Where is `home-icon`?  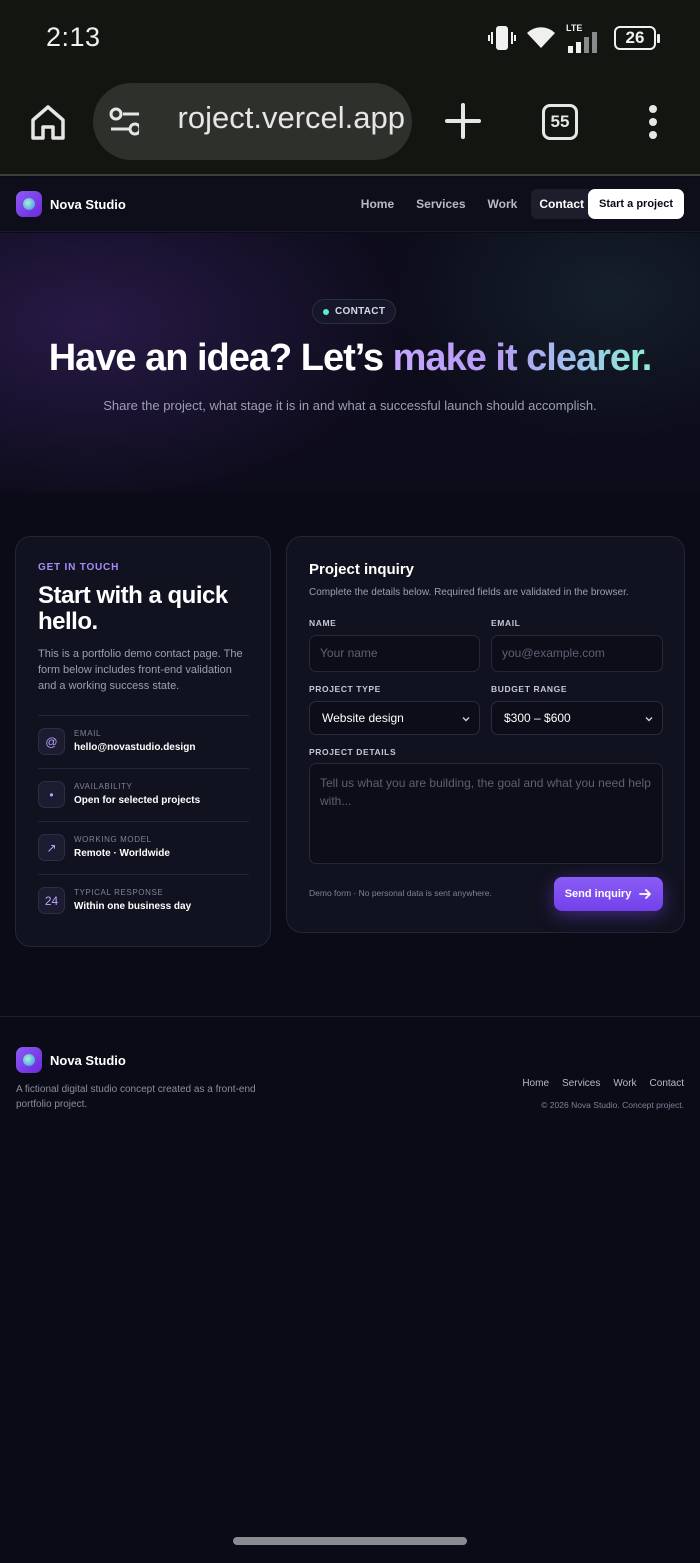
home-icon is located at coordinates (48, 122).